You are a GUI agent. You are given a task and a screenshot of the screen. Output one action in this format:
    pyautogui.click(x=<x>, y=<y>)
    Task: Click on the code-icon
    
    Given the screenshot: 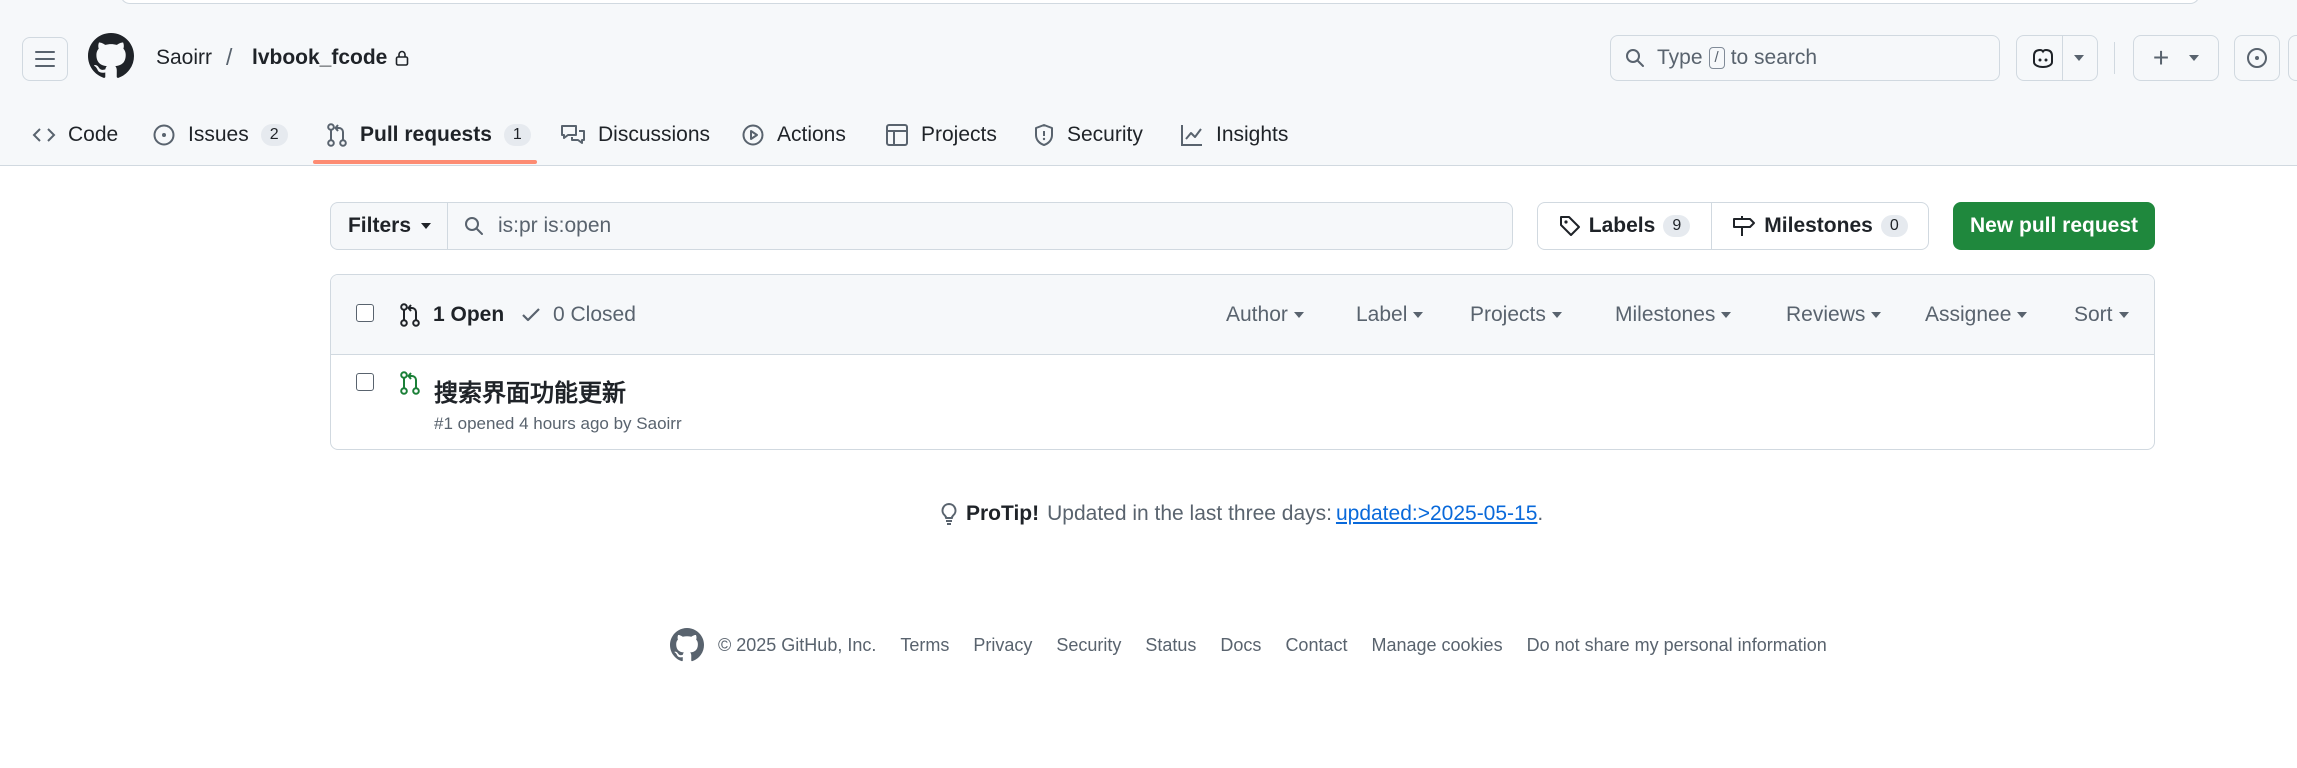 What is the action you would take?
    pyautogui.click(x=44, y=135)
    